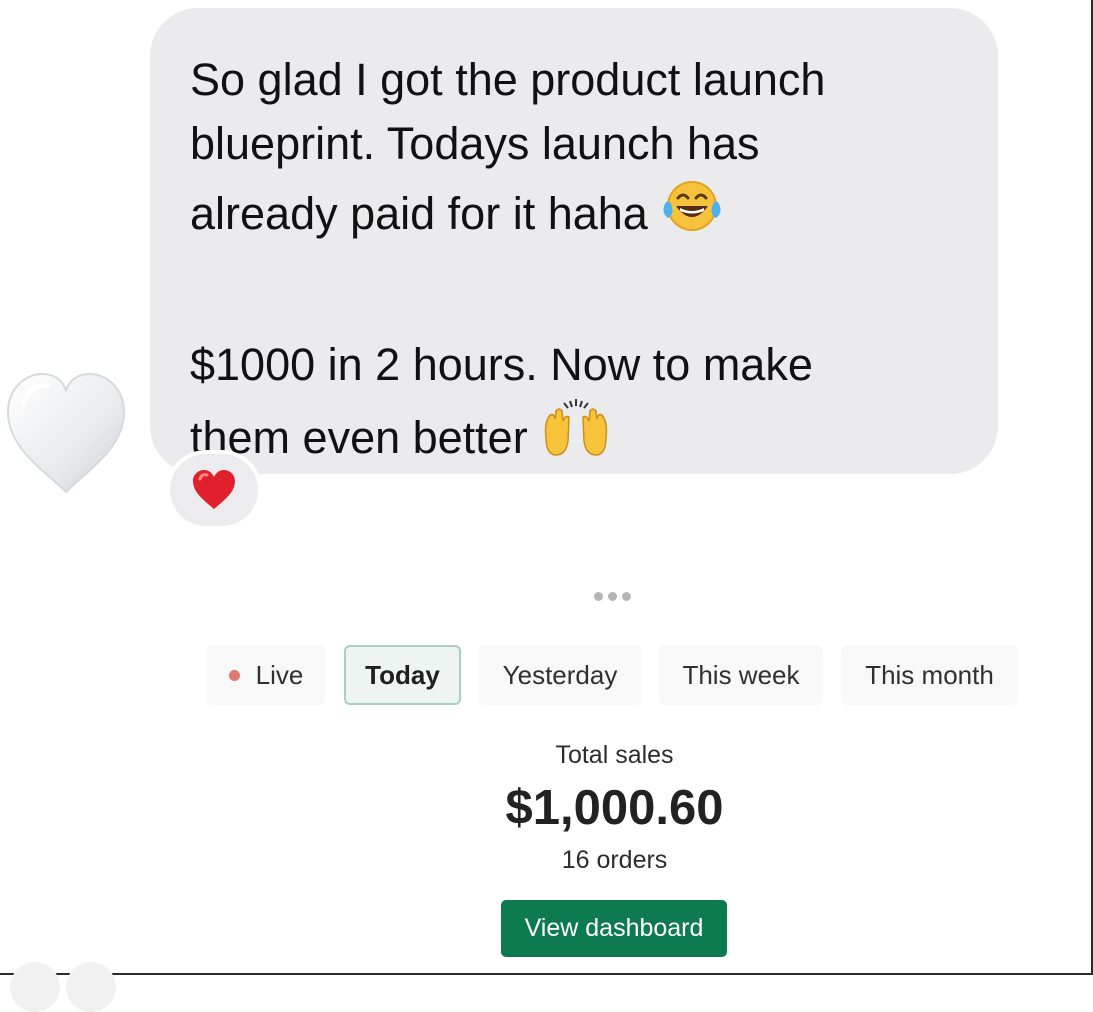 Image resolution: width=1093 pixels, height=1012 pixels. I want to click on total-sales-label: Total sales, so click(614, 755).